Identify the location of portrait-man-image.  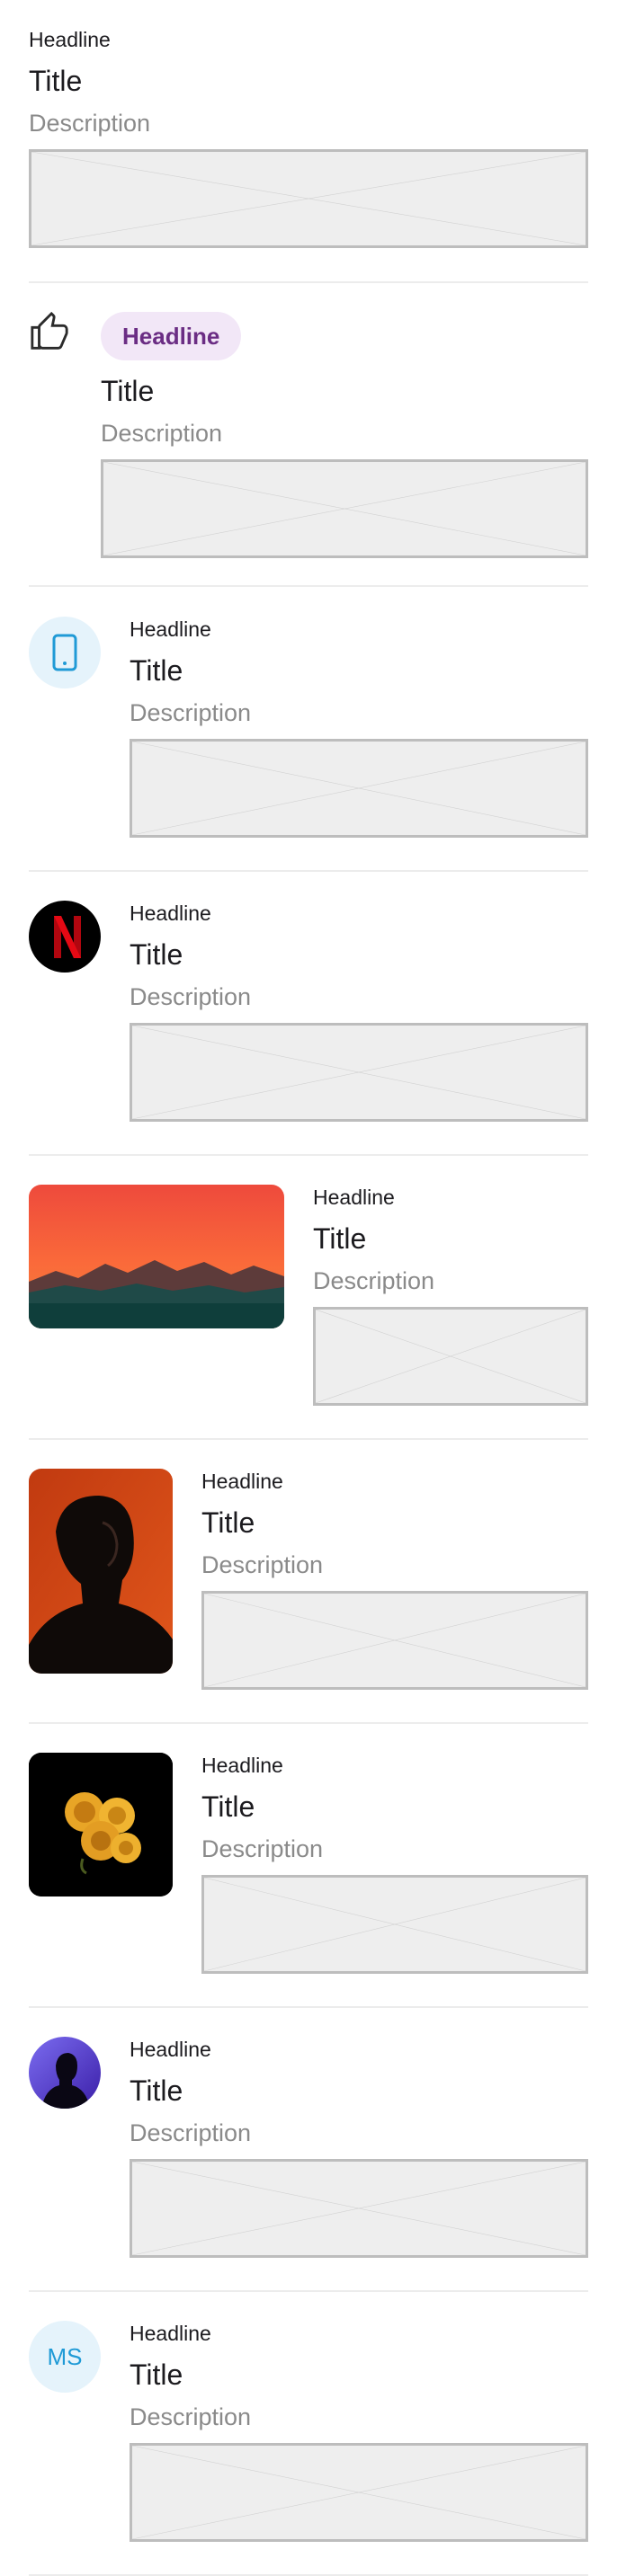
(101, 1571).